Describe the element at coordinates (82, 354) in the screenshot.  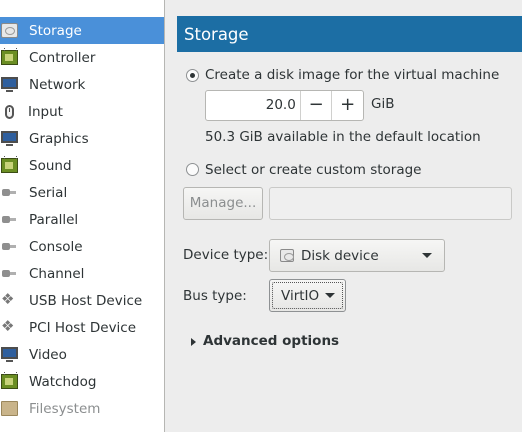
I see `sidebar-item-video: Video` at that location.